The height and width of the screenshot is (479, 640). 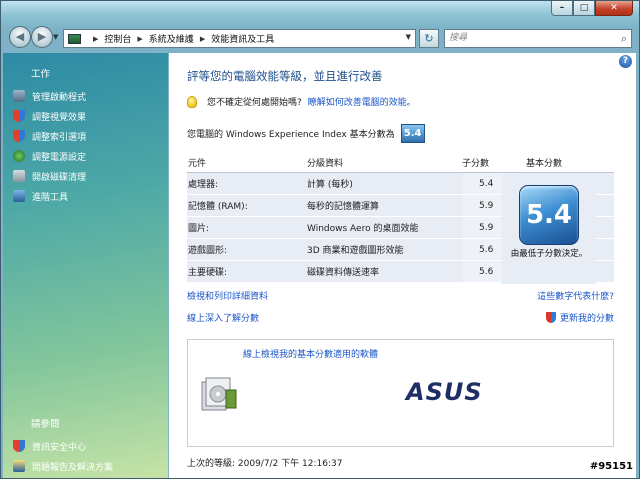 What do you see at coordinates (208, 273) in the screenshot?
I see `component-name: 主要硬碟:` at bounding box center [208, 273].